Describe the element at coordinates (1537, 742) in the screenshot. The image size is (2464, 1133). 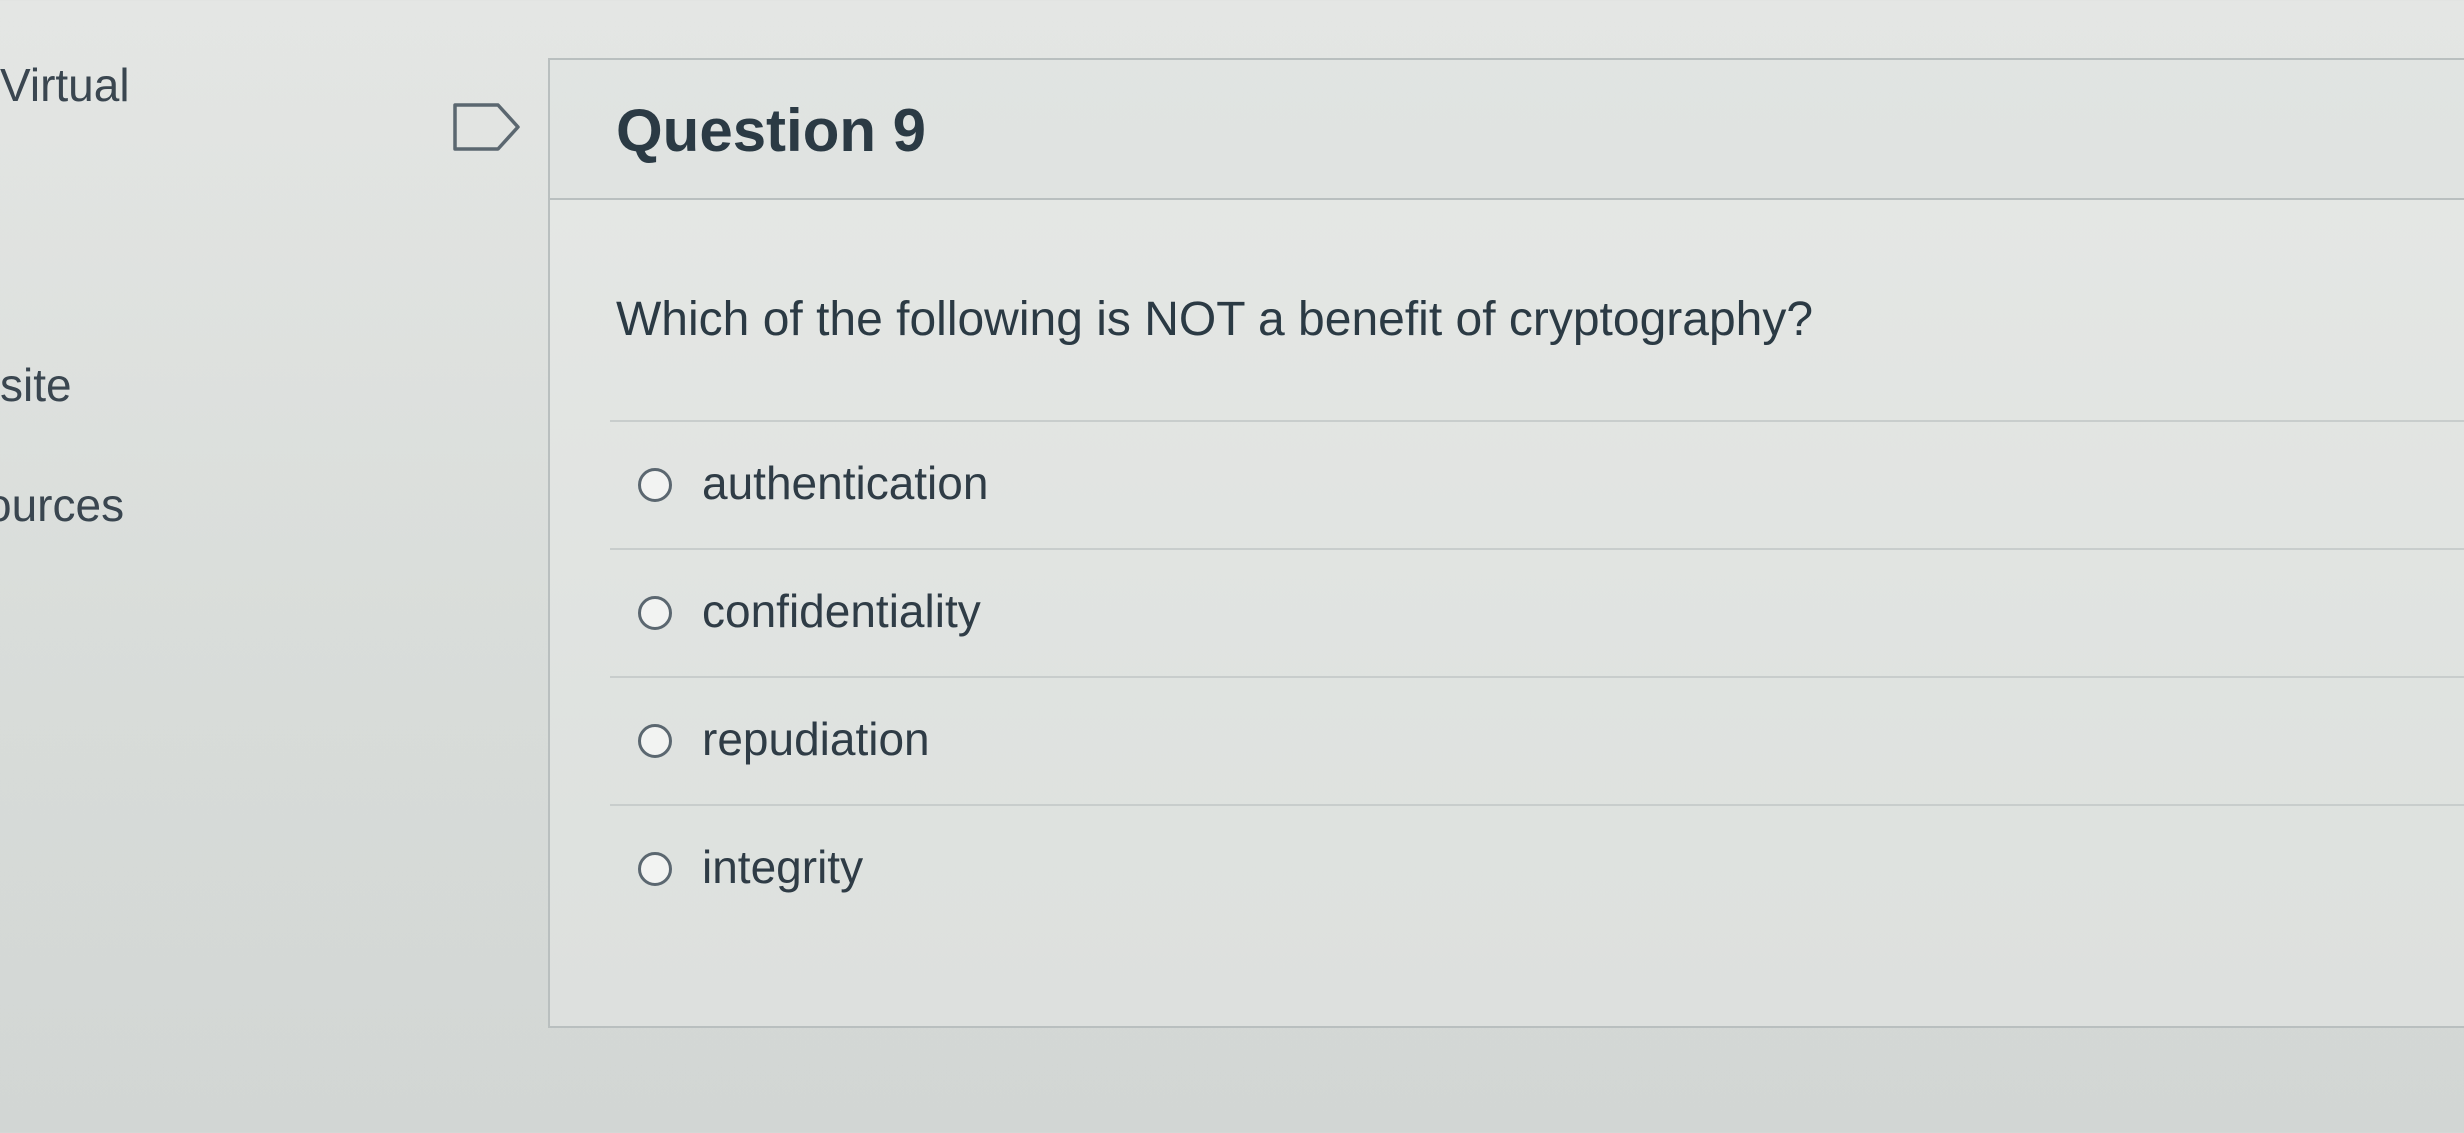
I see `answer-option-repudiation: repudiation` at that location.